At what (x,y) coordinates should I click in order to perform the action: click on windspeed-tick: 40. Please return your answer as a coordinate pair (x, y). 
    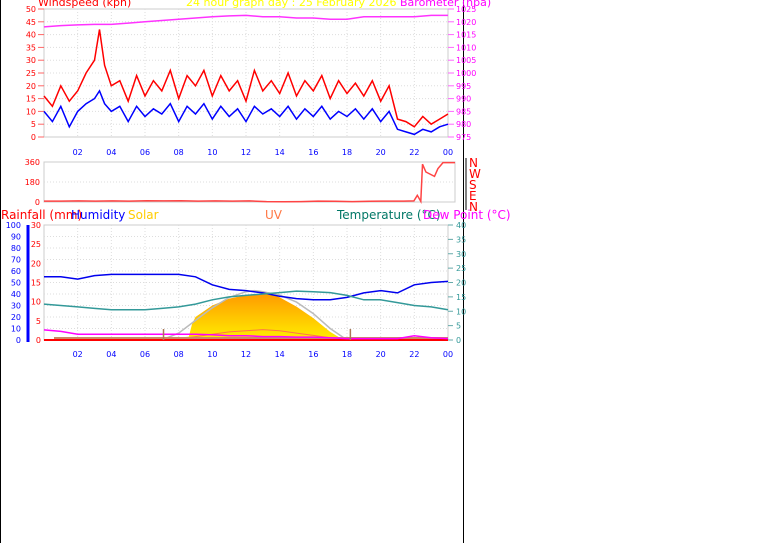
    Looking at the image, I should click on (31, 35).